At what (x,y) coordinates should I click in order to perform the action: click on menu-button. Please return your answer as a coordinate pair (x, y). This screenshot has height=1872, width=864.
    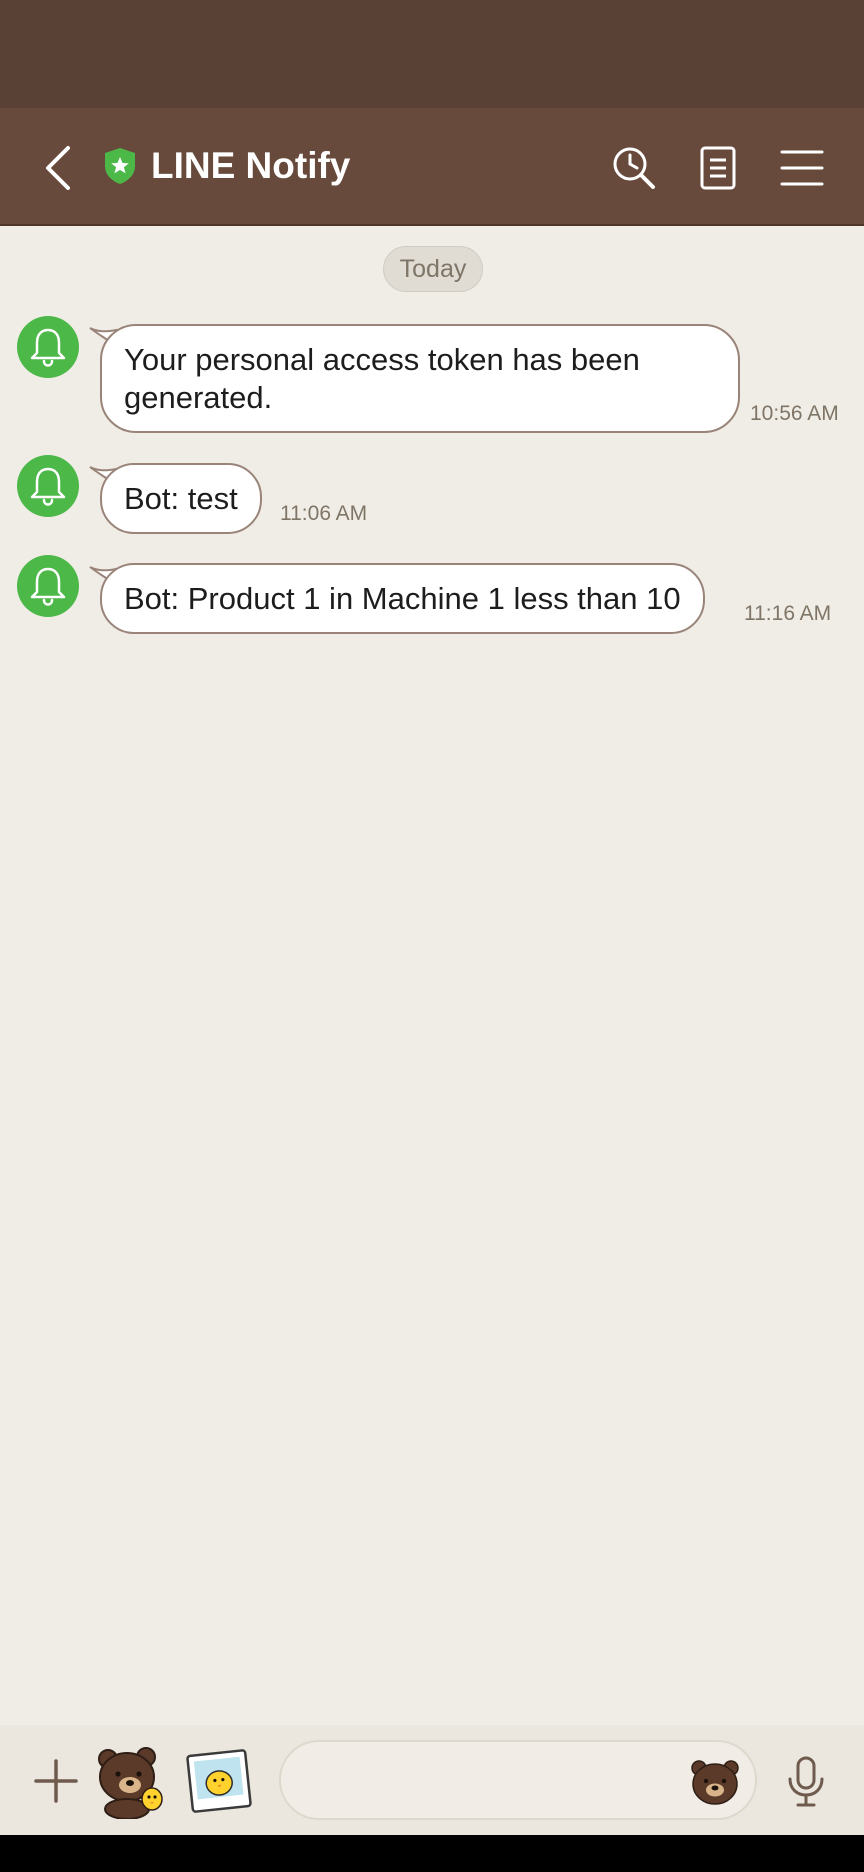
    Looking at the image, I should click on (802, 168).